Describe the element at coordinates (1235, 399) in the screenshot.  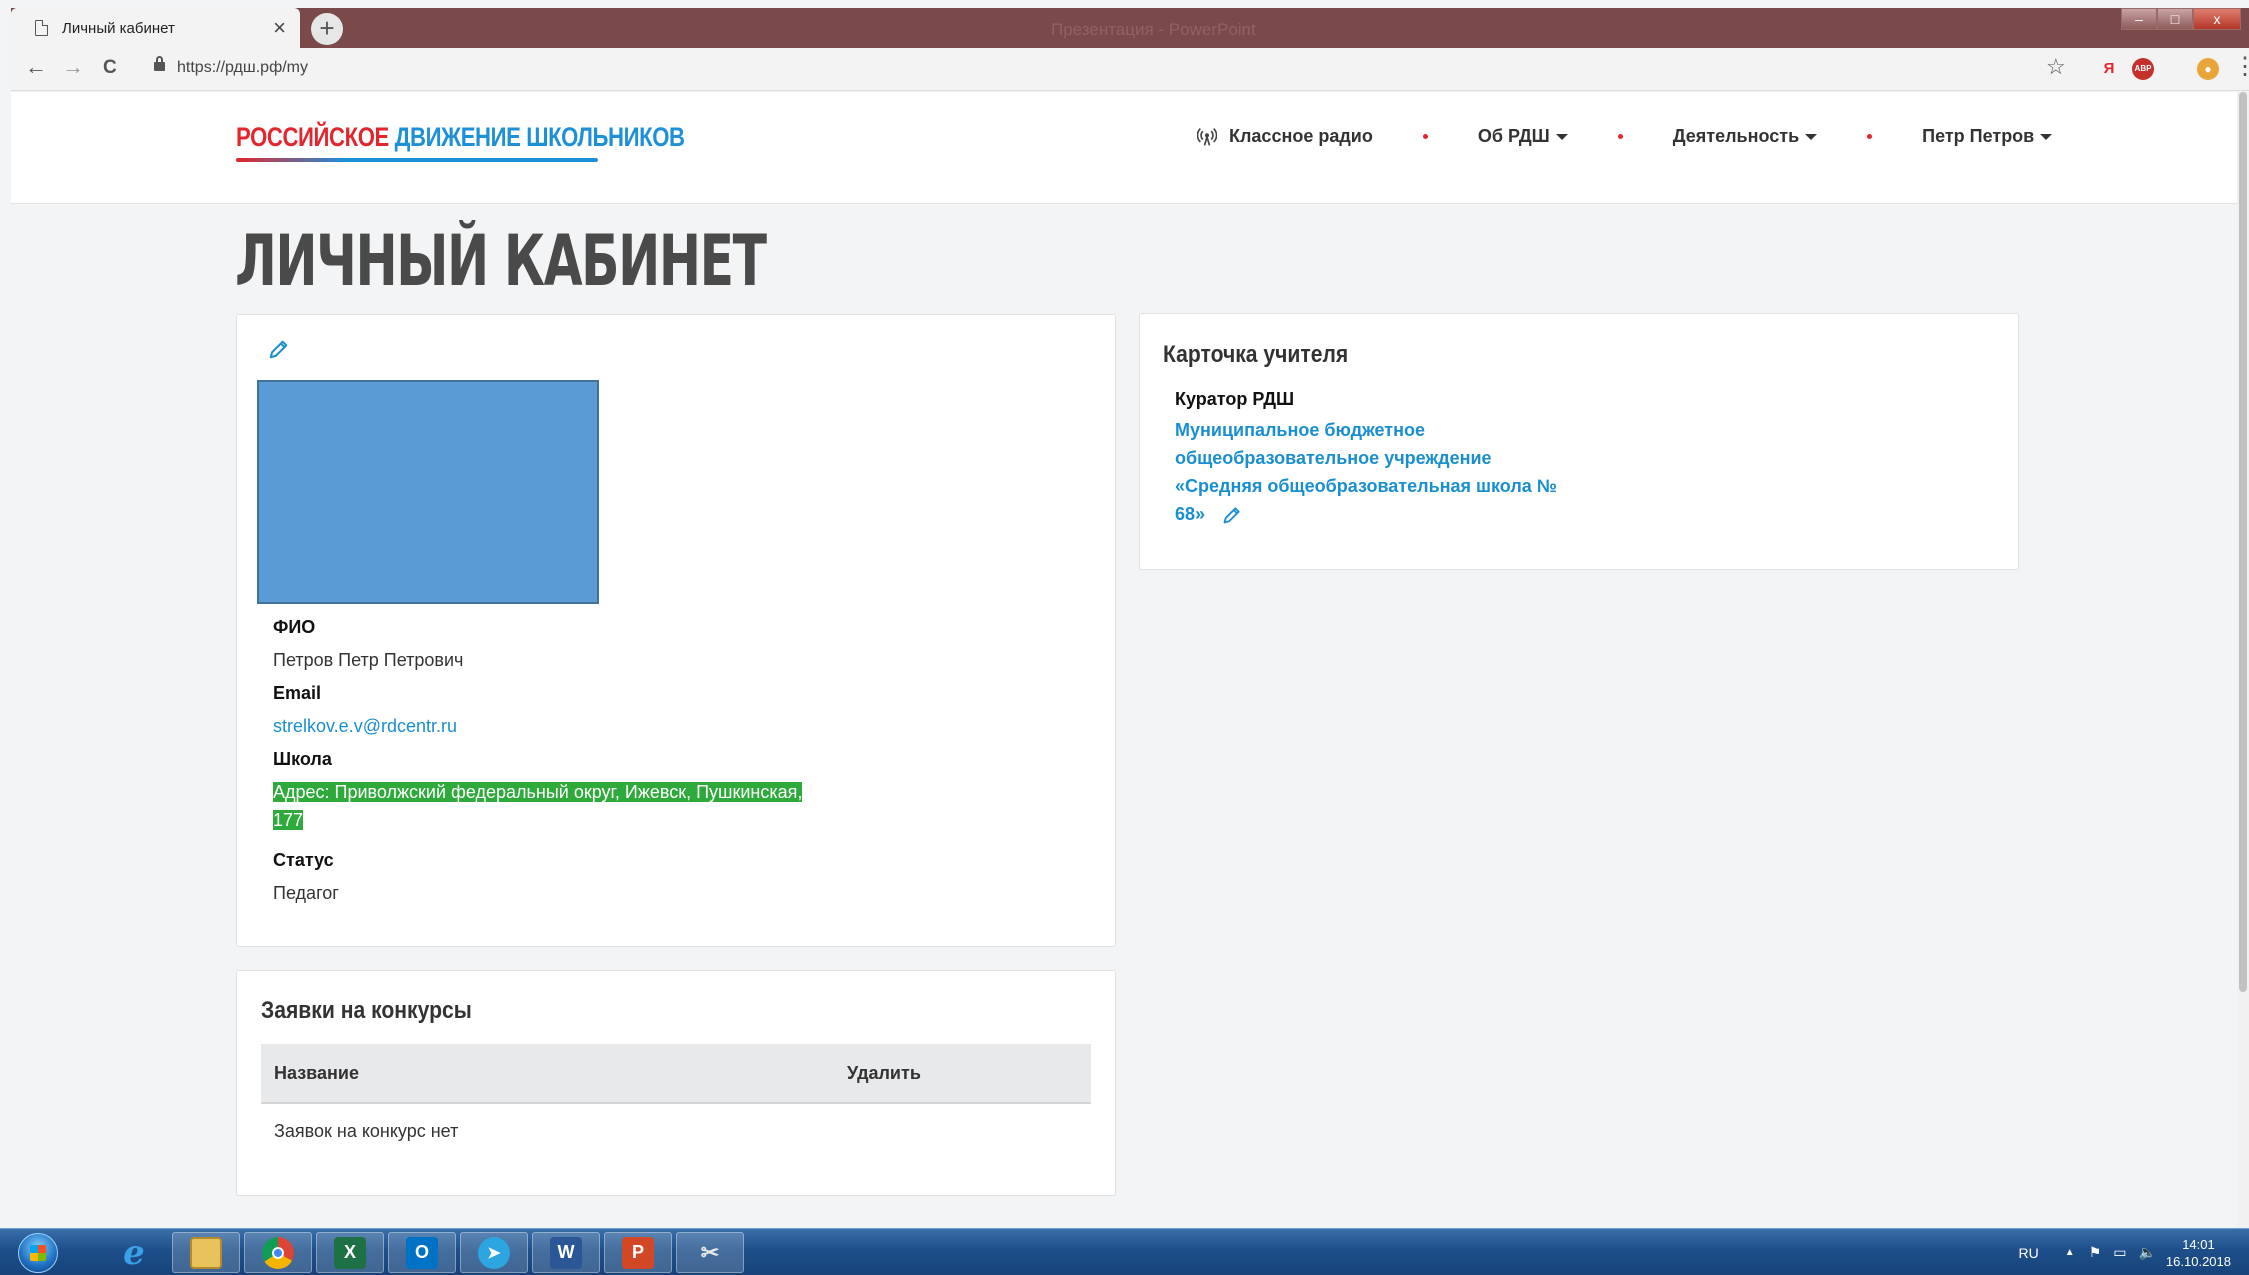
I see `teacher-role: Куратор РДШ` at that location.